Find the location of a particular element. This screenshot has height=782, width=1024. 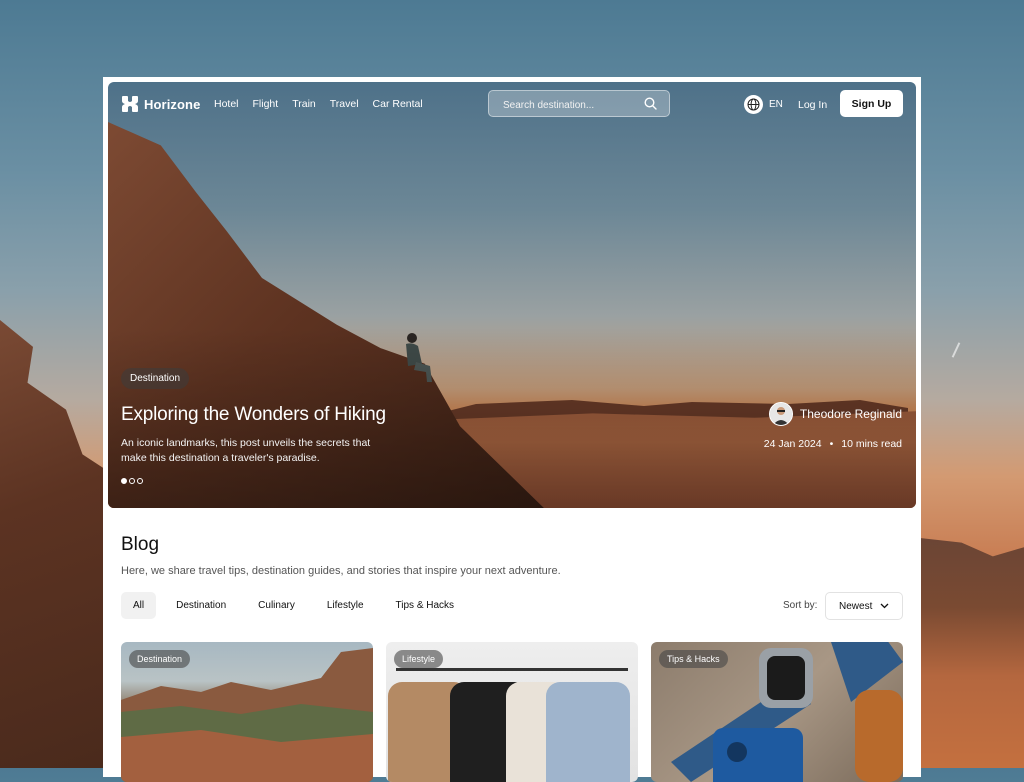

nav-link-car-rental: Car Rental is located at coordinates (398, 104).